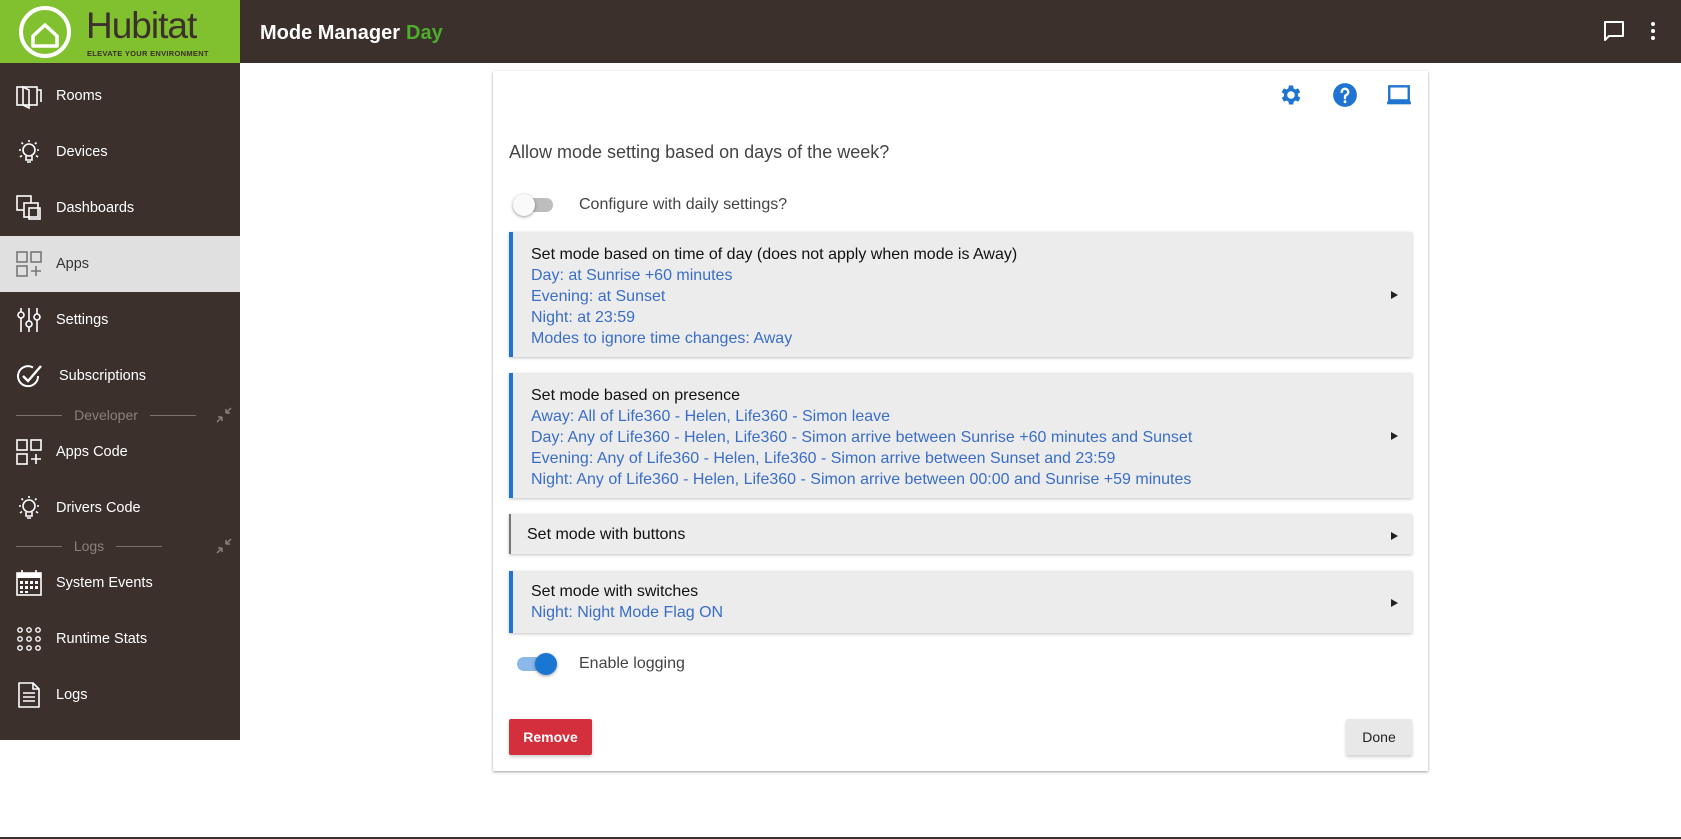  What do you see at coordinates (82, 320) in the screenshot?
I see `sidebar-item-label: Settings` at bounding box center [82, 320].